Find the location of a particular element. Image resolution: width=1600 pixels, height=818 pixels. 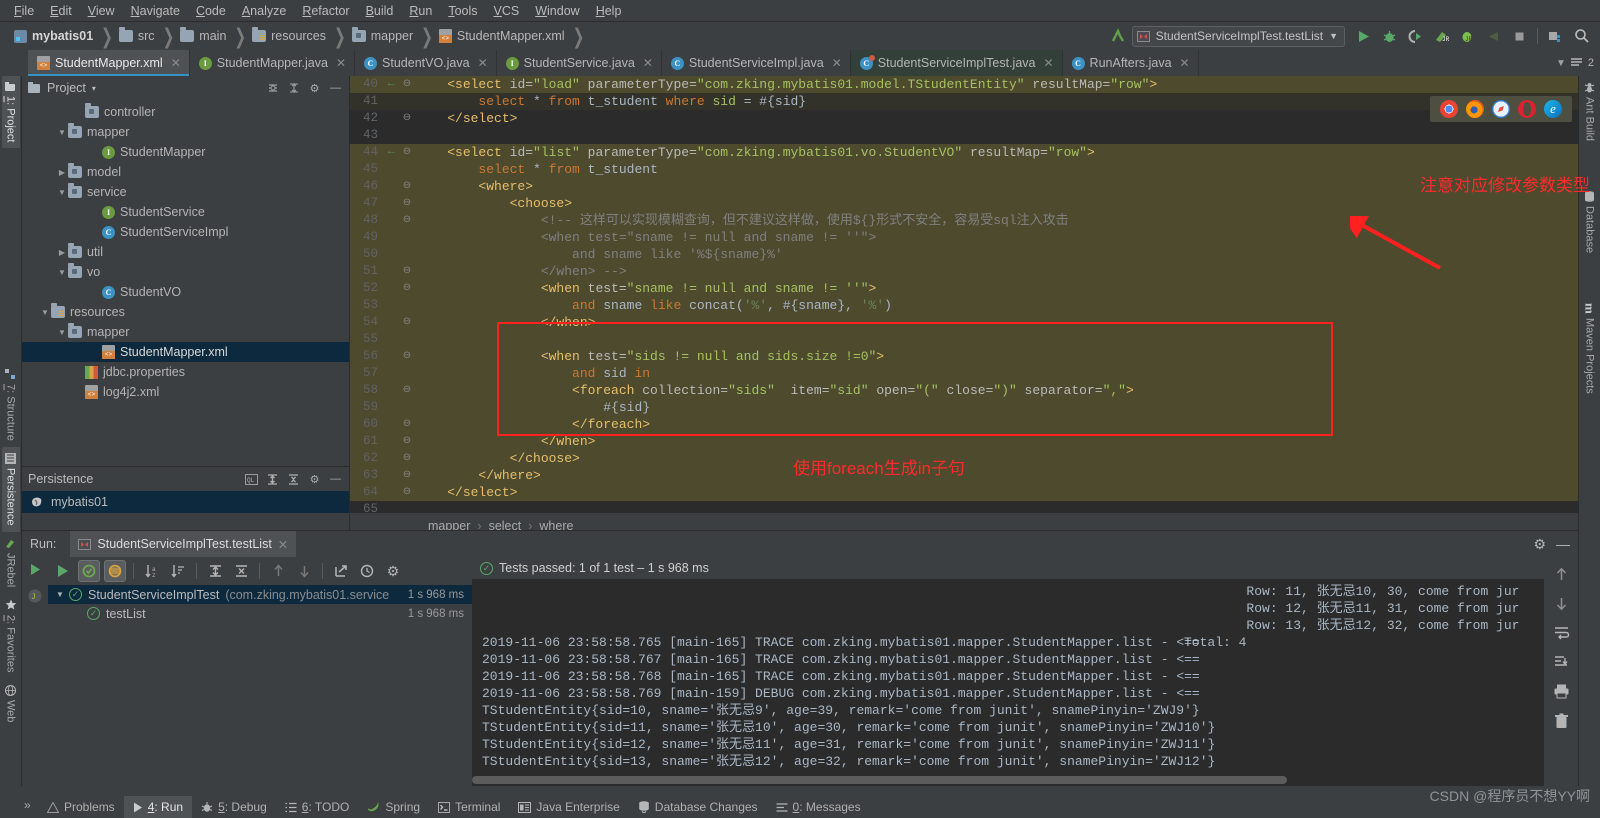

code-line-60: 60 ⊖ </foreach> is located at coordinates (964, 424).